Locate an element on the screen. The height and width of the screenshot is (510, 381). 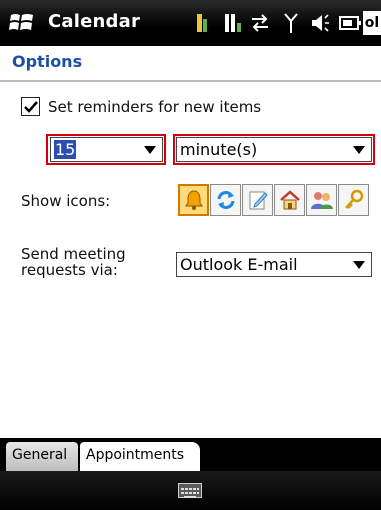
icon-option-people is located at coordinates (321, 200).